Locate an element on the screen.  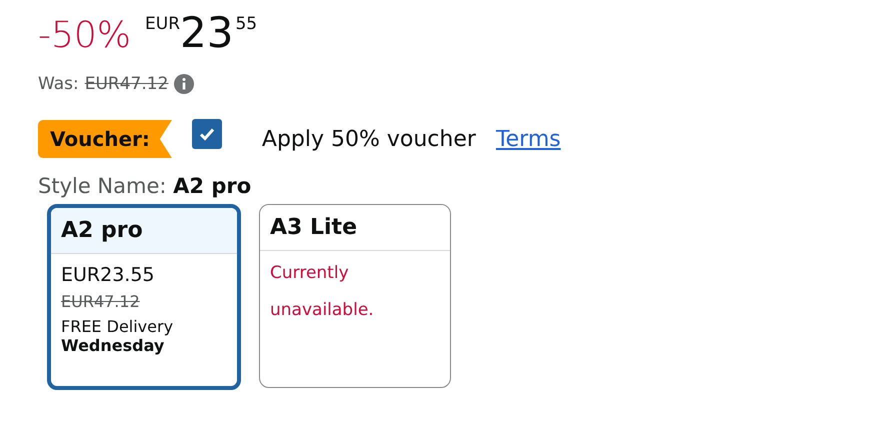
voucher-badge: Voucher: is located at coordinates (105, 139).